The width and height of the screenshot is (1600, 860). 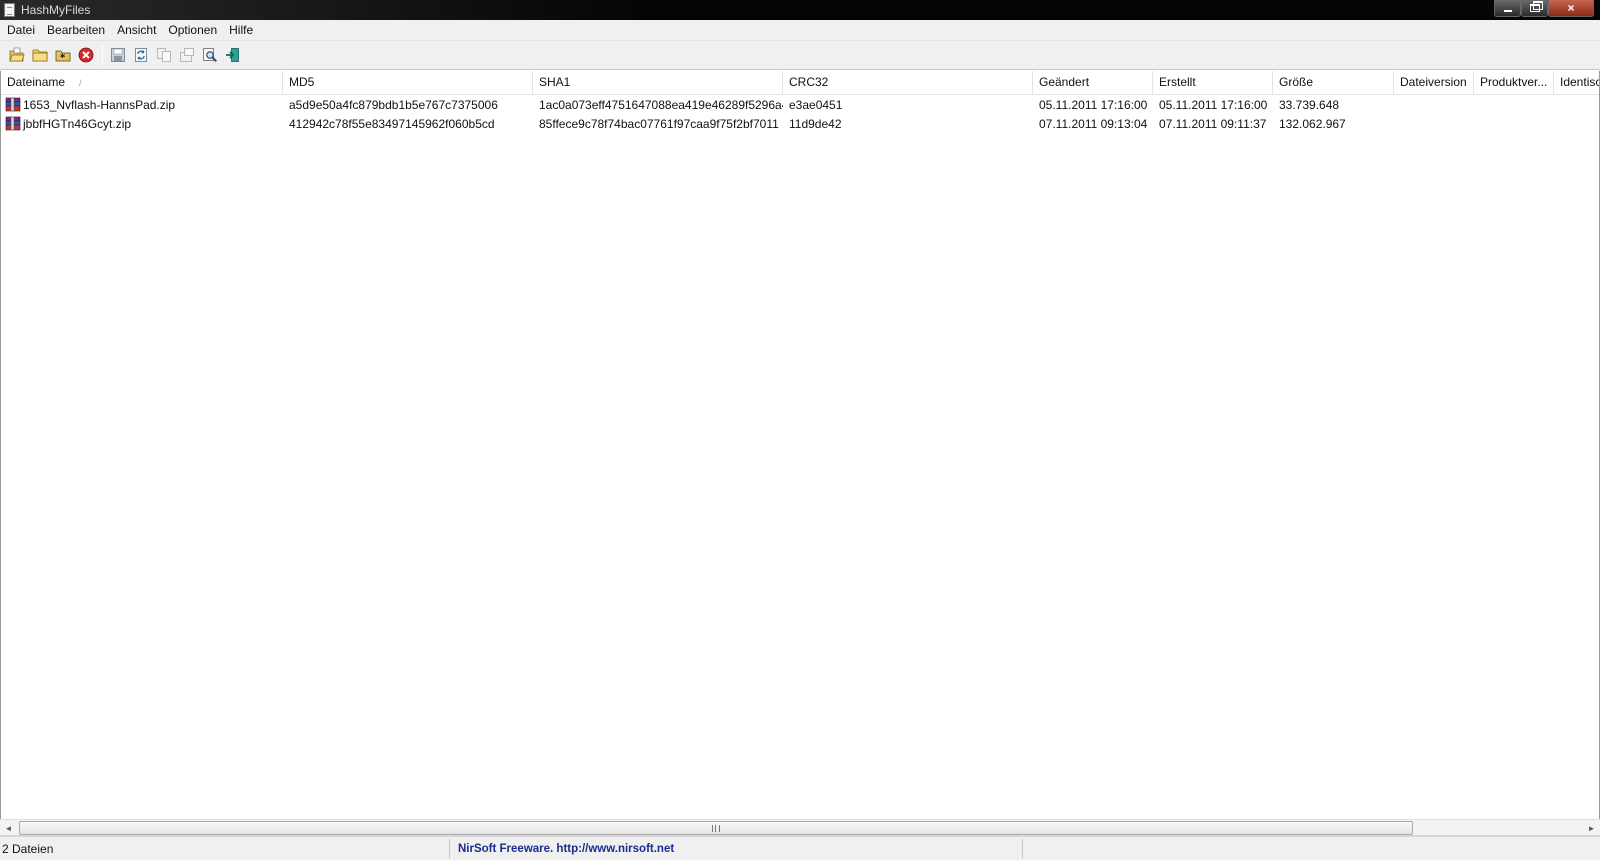 I want to click on open-files-icon, so click(x=17, y=54).